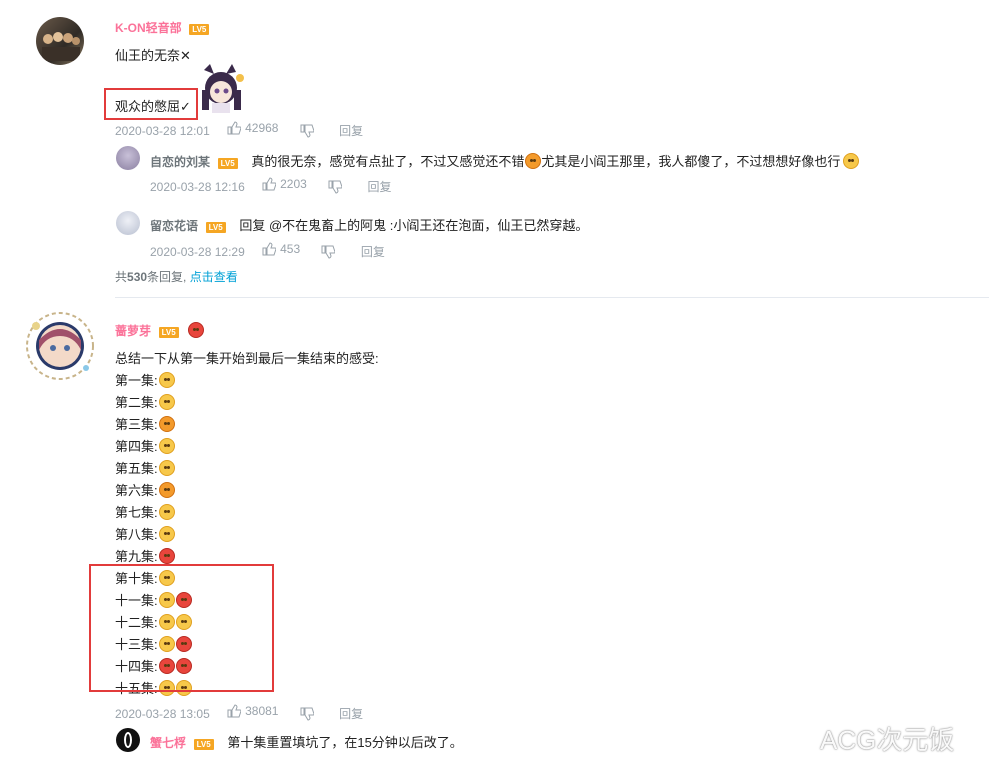 The image size is (989, 769). I want to click on episode-row: 第五集:, so click(145, 467).